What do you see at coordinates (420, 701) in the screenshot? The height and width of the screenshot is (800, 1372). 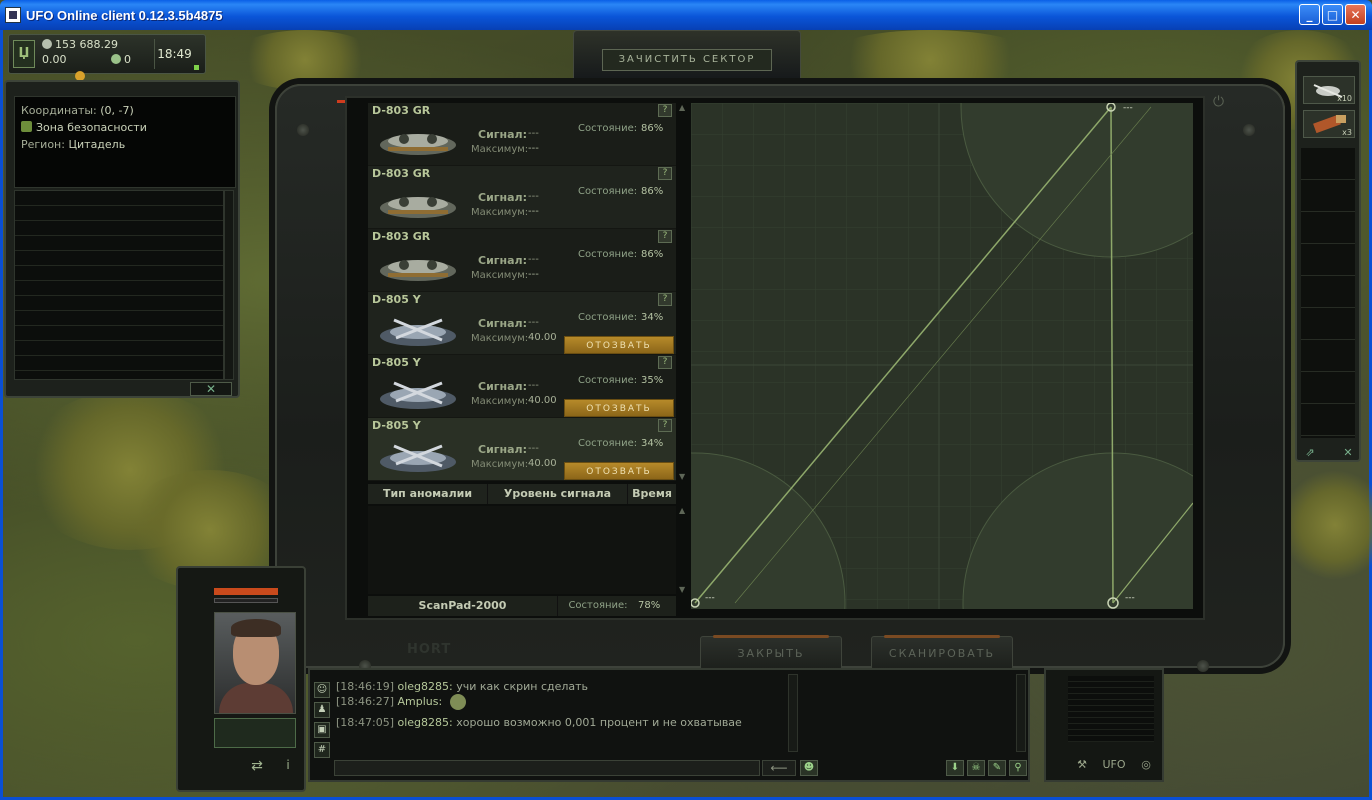 I see `chat-nick: Amplus:` at bounding box center [420, 701].